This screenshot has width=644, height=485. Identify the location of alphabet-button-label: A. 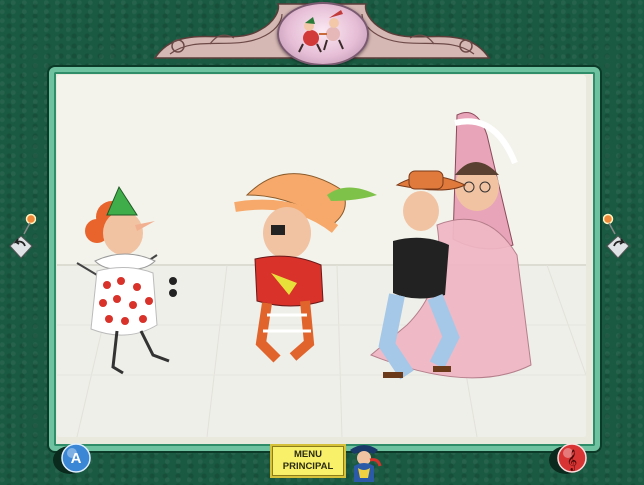
(76, 458).